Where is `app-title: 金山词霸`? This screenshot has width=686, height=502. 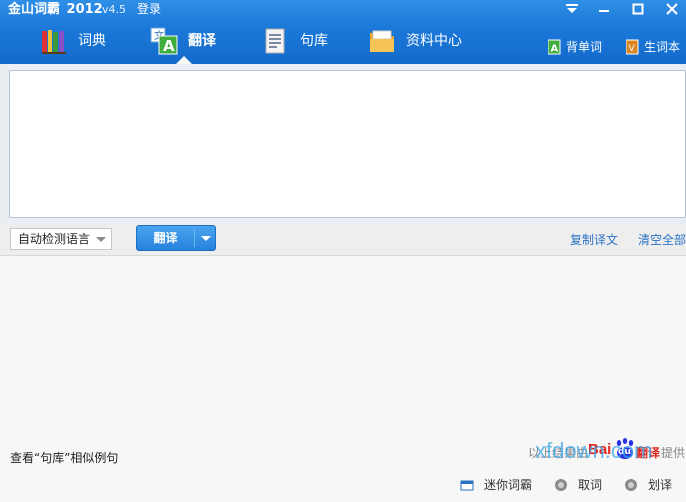 app-title: 金山词霸 is located at coordinates (34, 9).